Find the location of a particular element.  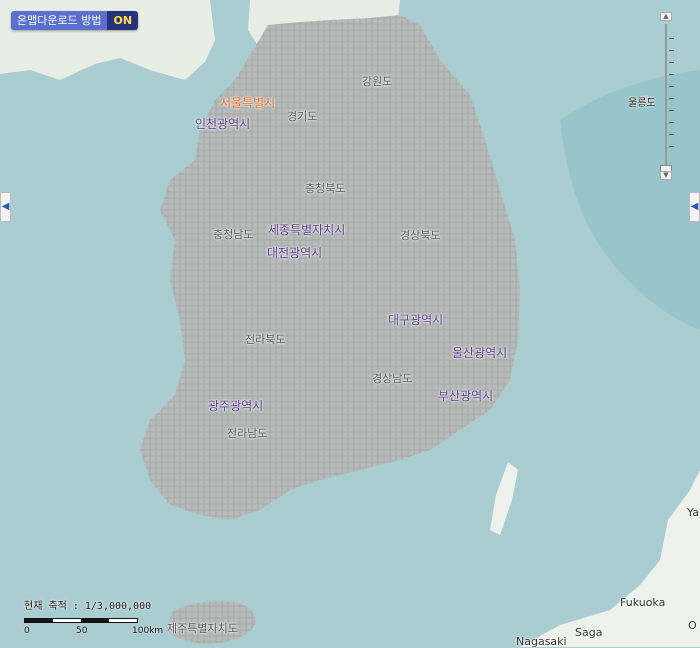

label-fukuoka: Fukuoka is located at coordinates (643, 602).